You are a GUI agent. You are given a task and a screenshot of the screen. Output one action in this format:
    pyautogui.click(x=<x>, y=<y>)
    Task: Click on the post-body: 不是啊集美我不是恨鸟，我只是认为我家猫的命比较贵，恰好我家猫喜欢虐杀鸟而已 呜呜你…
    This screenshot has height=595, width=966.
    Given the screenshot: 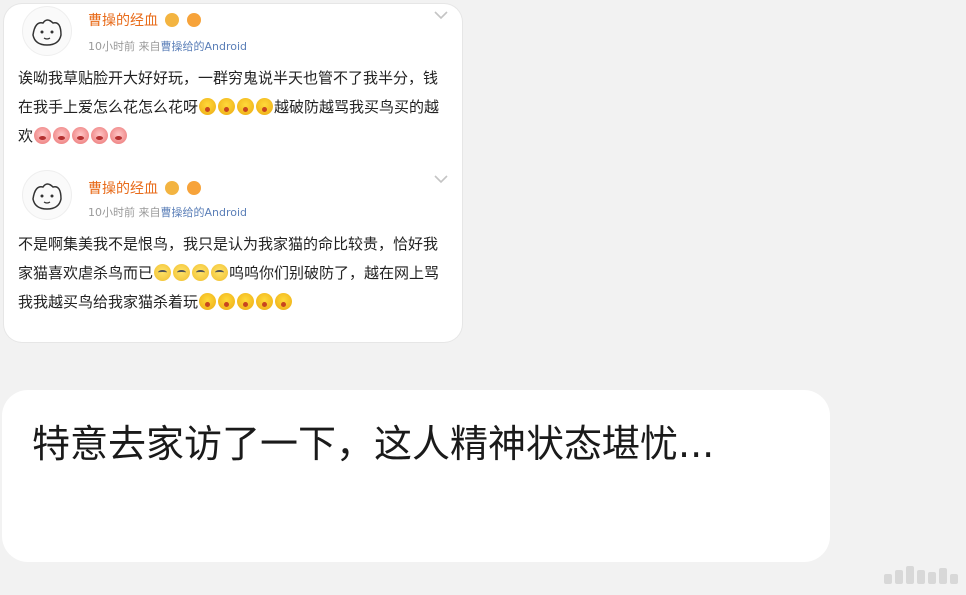 What is the action you would take?
    pyautogui.click(x=234, y=273)
    